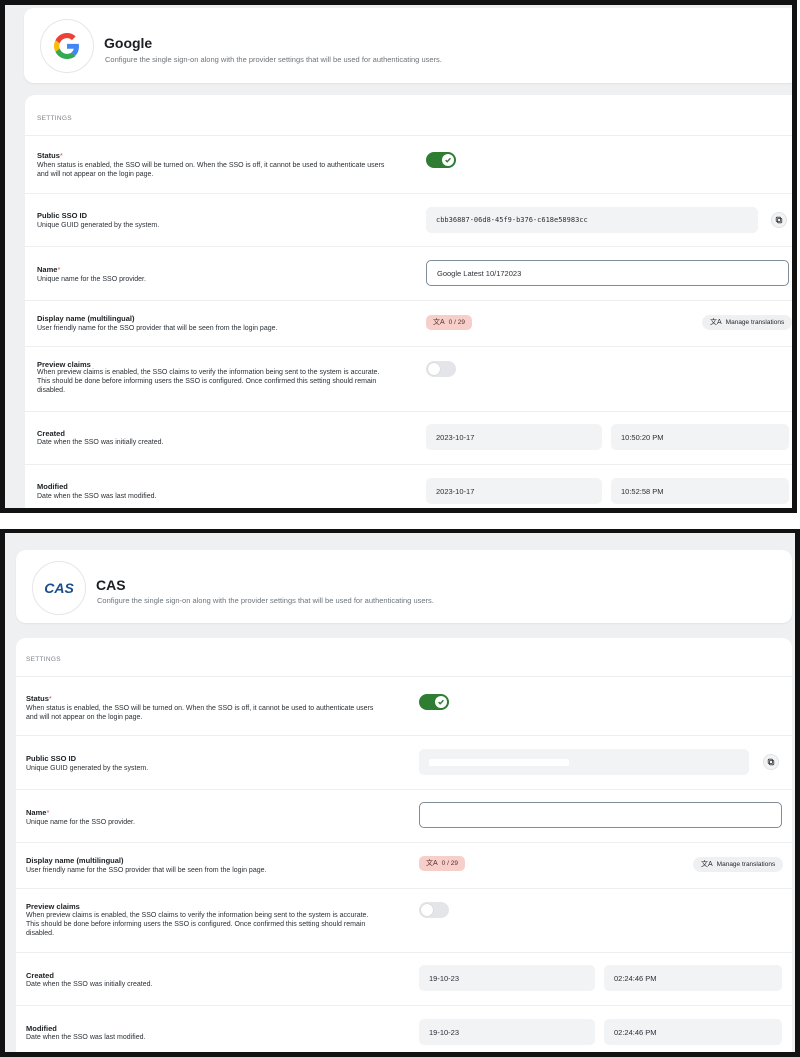 This screenshot has width=800, height=1057. Describe the element at coordinates (499, 762) in the screenshot. I see `redacted-value` at that location.